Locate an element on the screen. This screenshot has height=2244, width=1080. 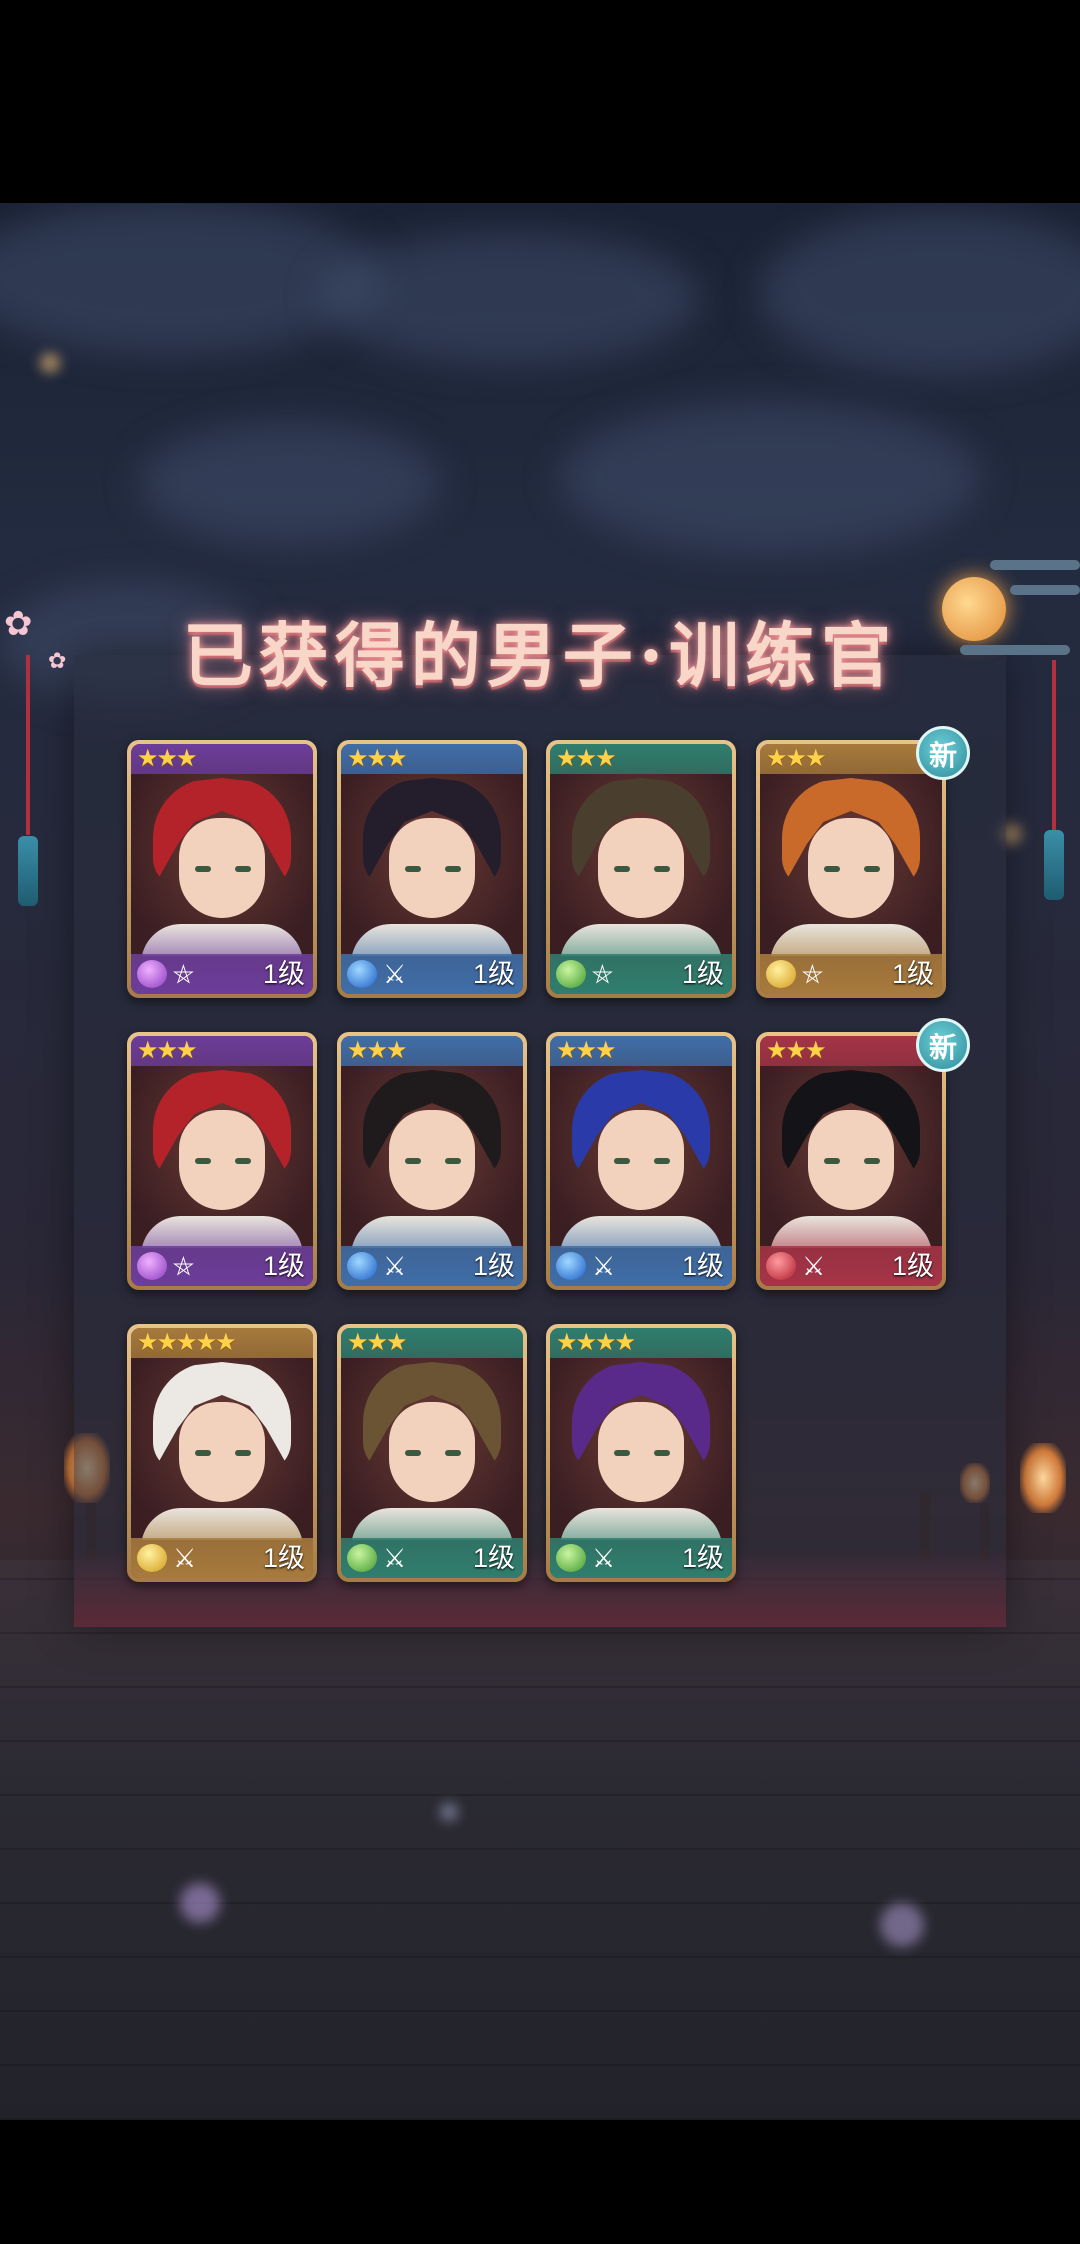
moon-icon is located at coordinates (974, 609).